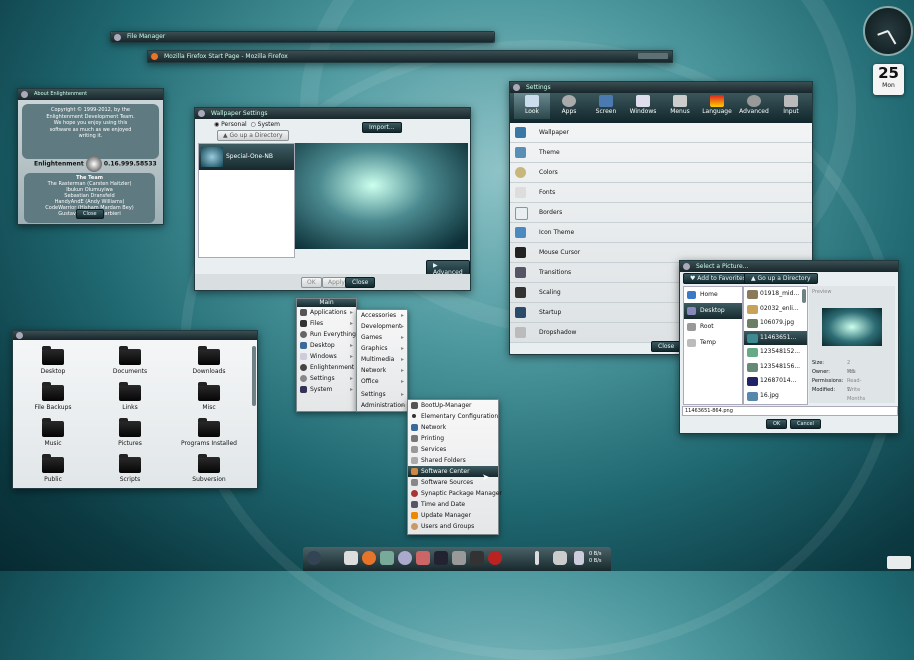 The height and width of the screenshot is (660, 914). Describe the element at coordinates (653, 56) in the screenshot. I see `window-controls` at that location.